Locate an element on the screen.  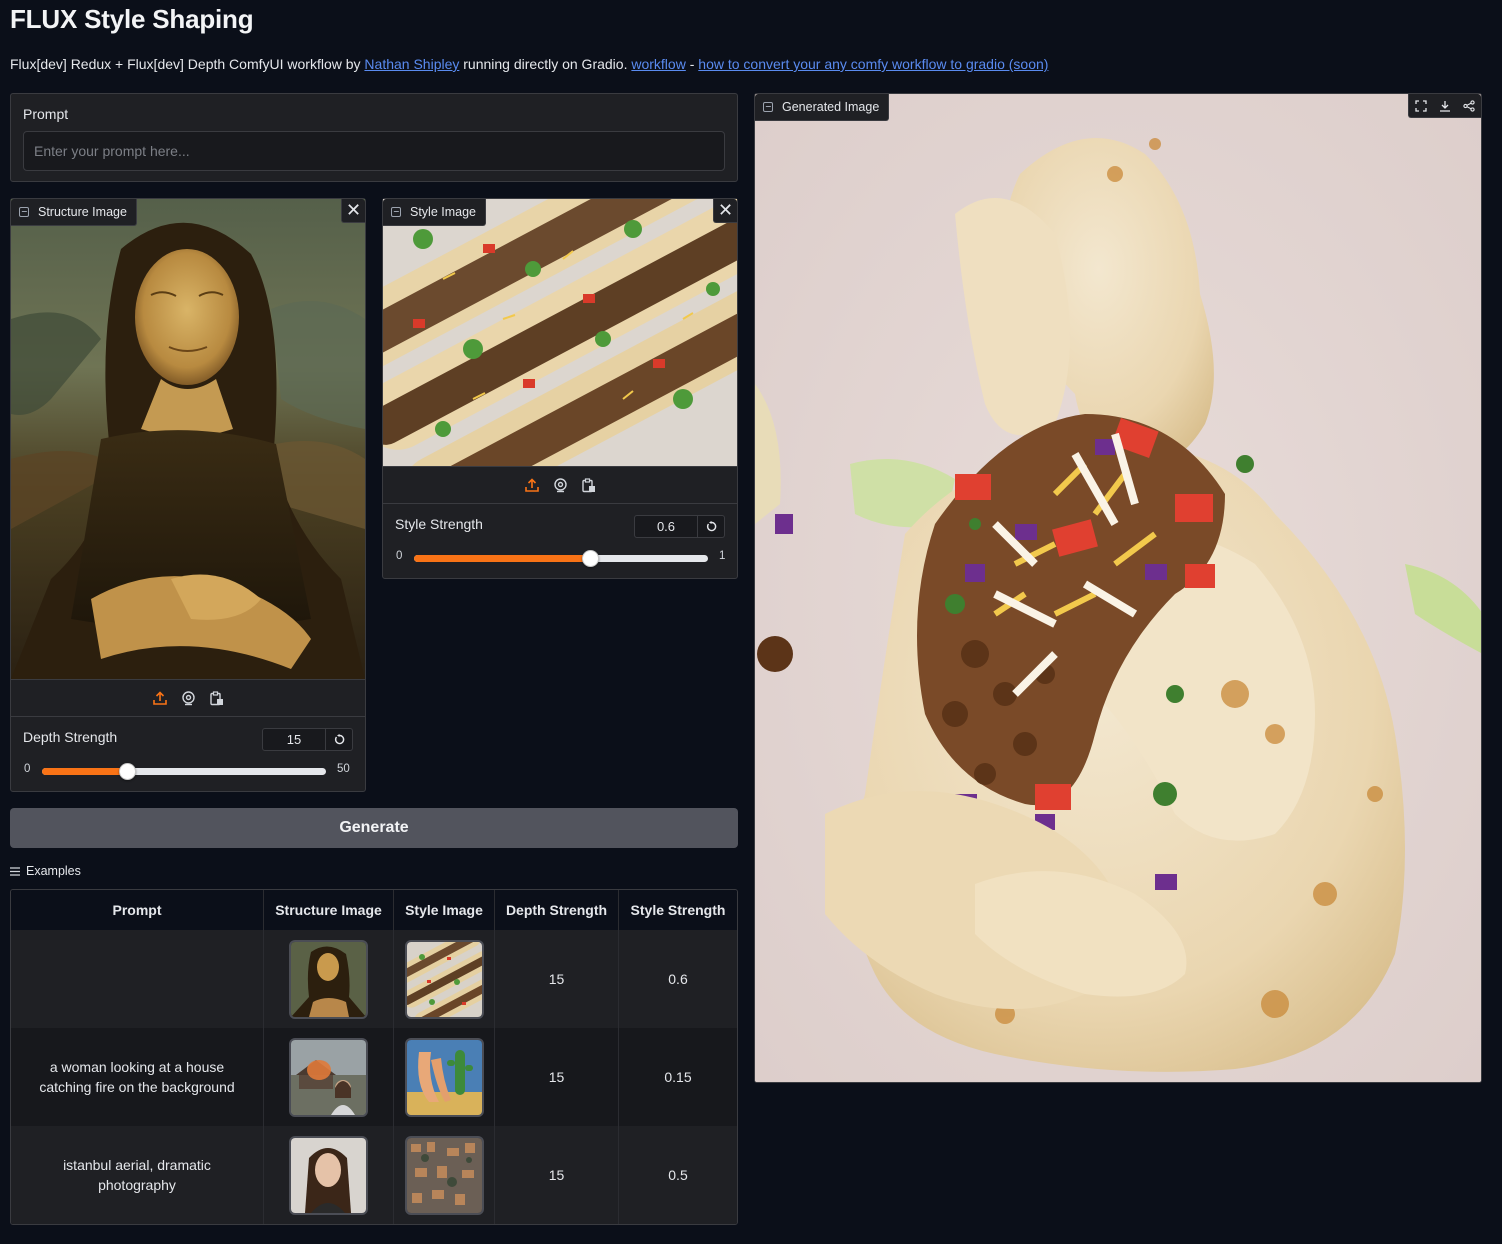
generated-image-label: Generated Image is located at coordinates (822, 107).